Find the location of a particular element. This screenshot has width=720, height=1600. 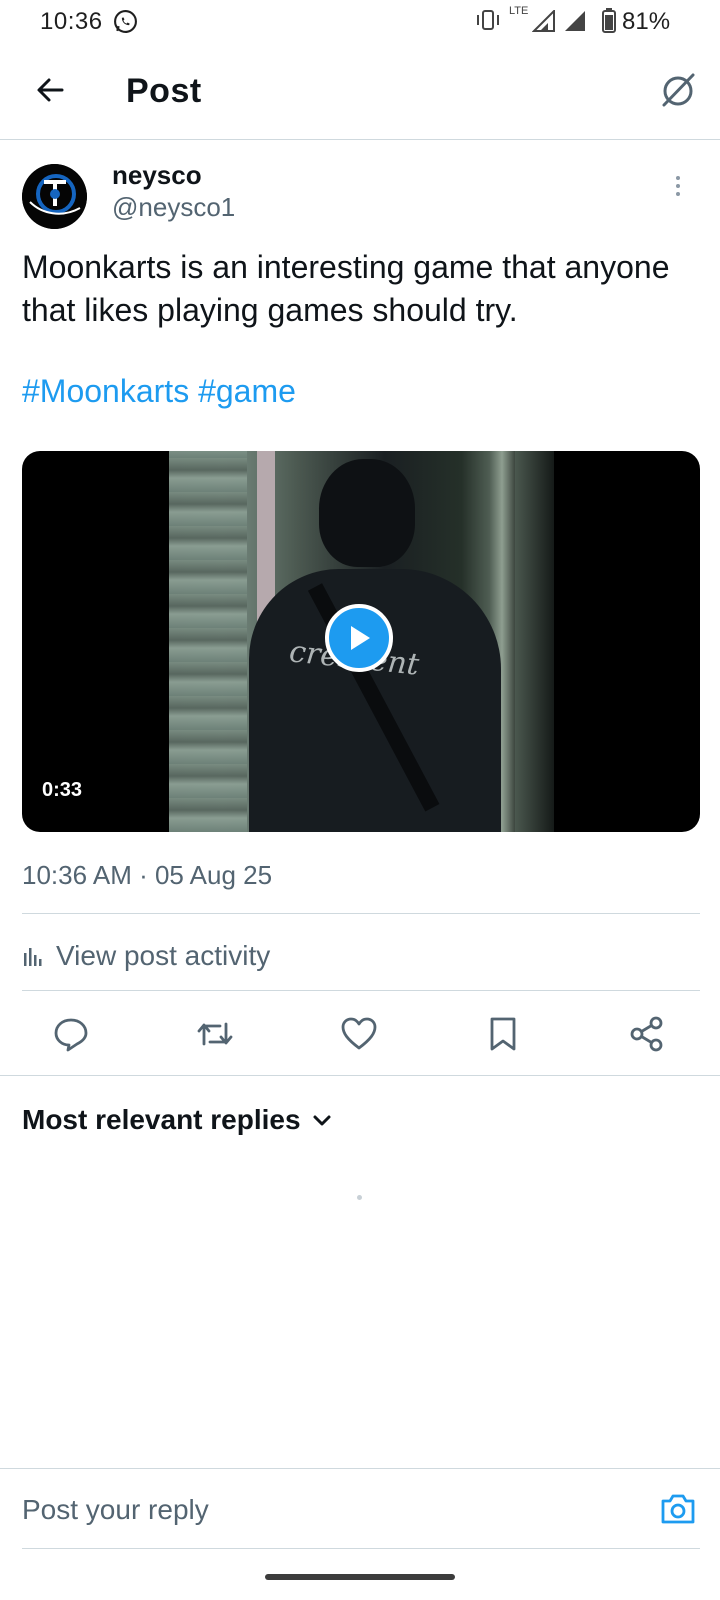

user-handle: @neysco1 is located at coordinates (173, 207).